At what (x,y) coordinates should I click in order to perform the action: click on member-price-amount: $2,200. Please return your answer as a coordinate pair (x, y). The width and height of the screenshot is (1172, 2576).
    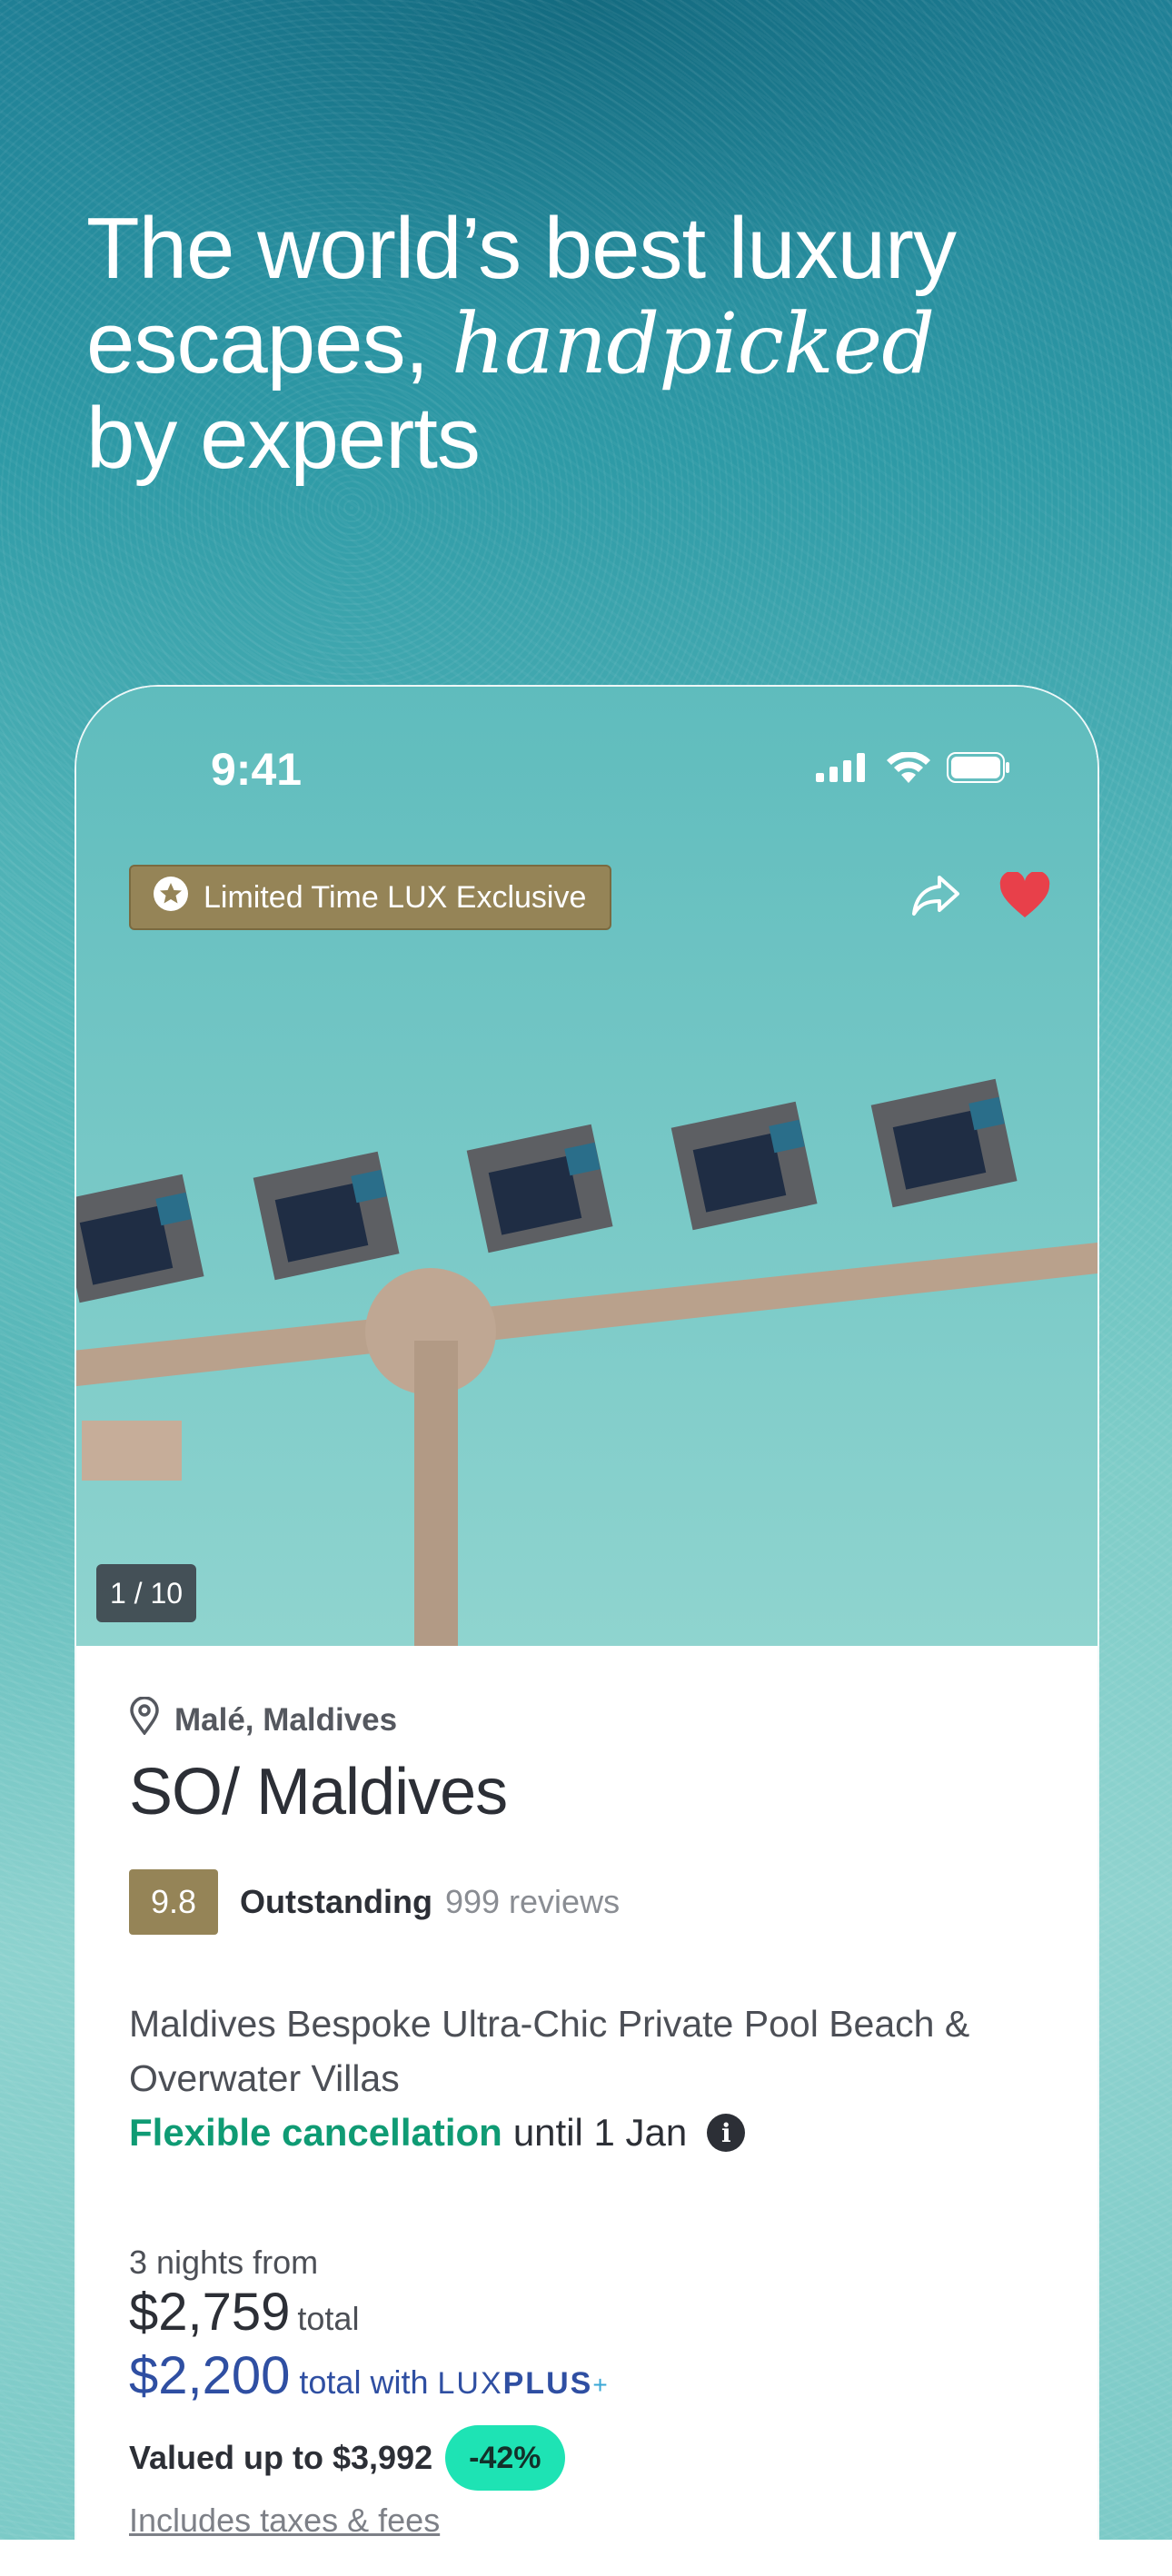
    Looking at the image, I should click on (210, 2375).